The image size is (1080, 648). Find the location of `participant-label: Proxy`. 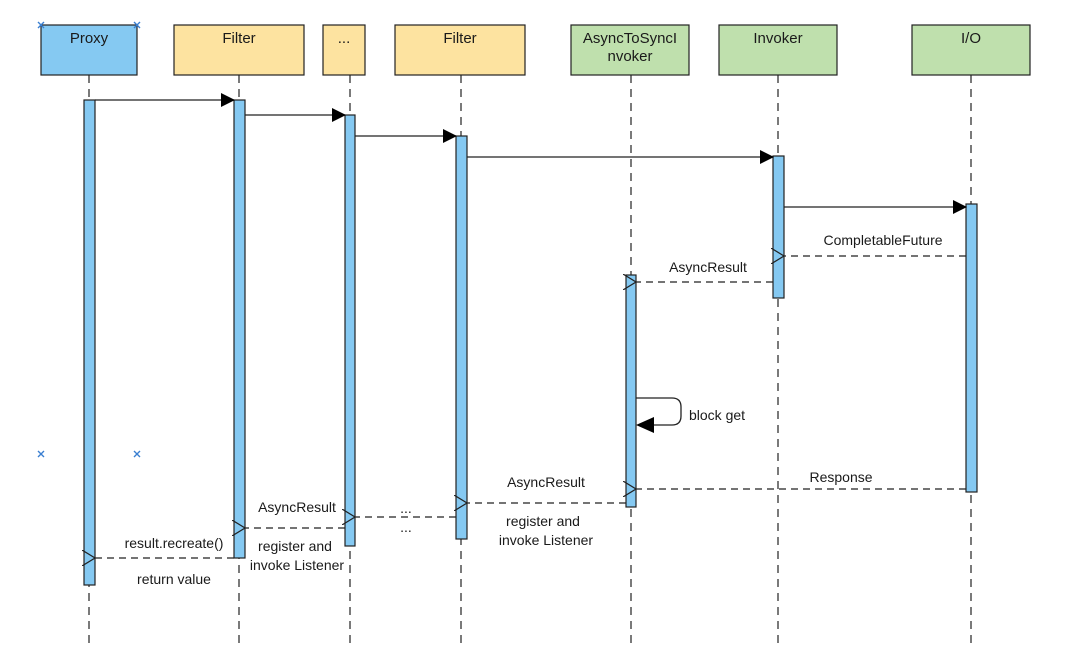

participant-label: Proxy is located at coordinates (89, 38).